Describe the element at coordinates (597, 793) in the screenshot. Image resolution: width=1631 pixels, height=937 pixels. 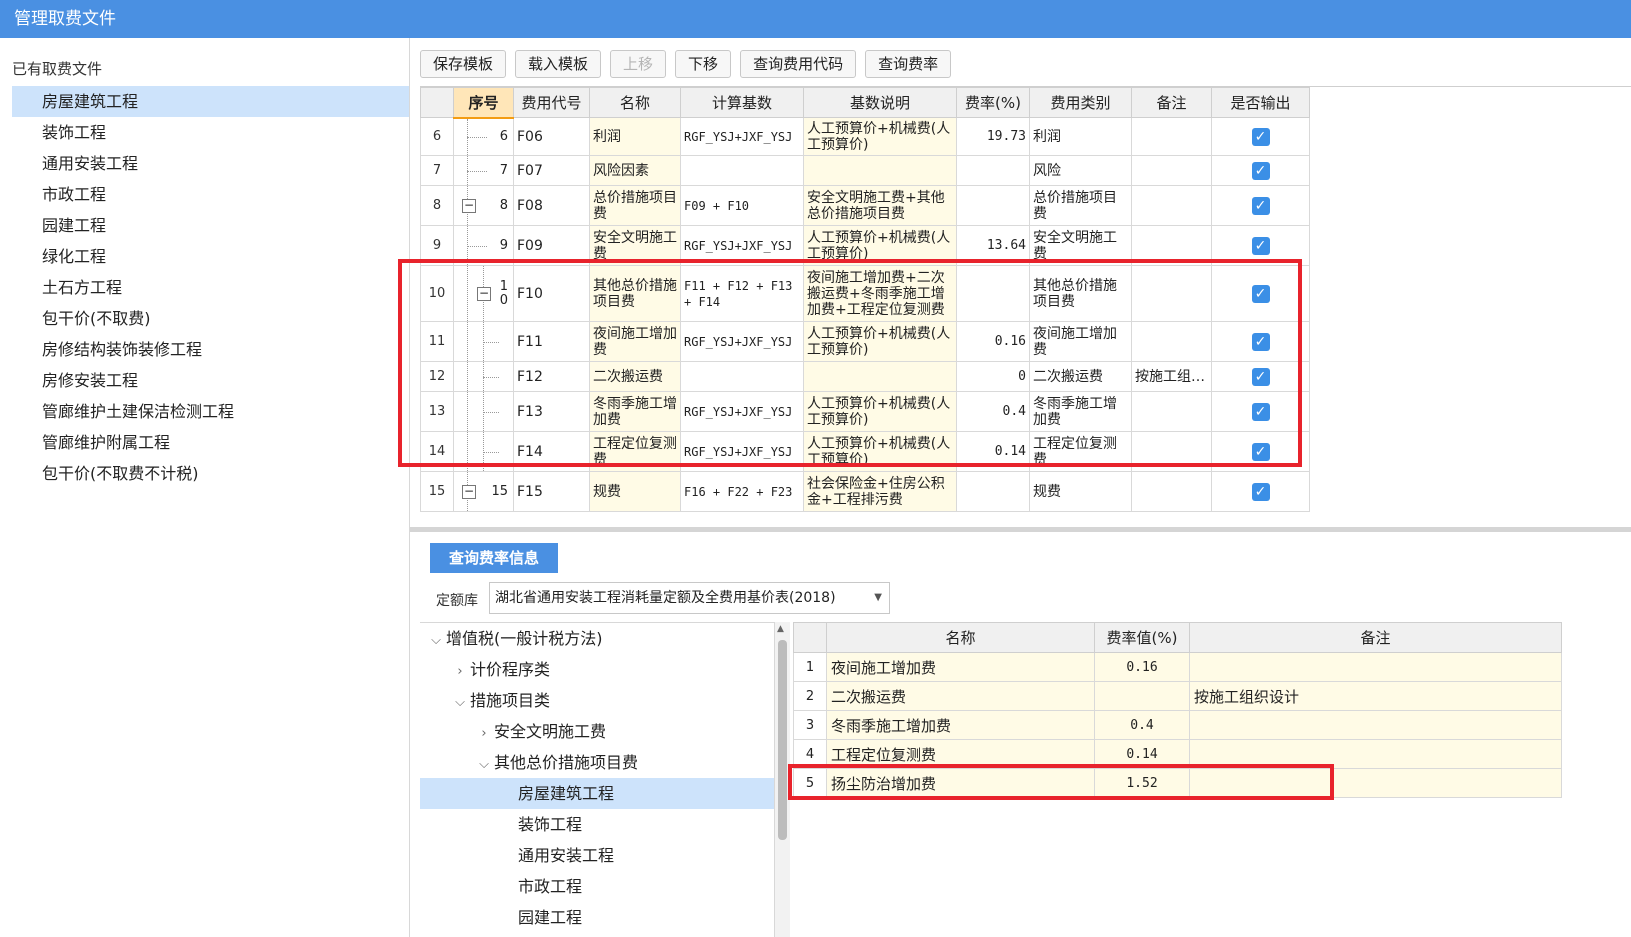
I see `tree-node: 房屋建筑工程` at that location.